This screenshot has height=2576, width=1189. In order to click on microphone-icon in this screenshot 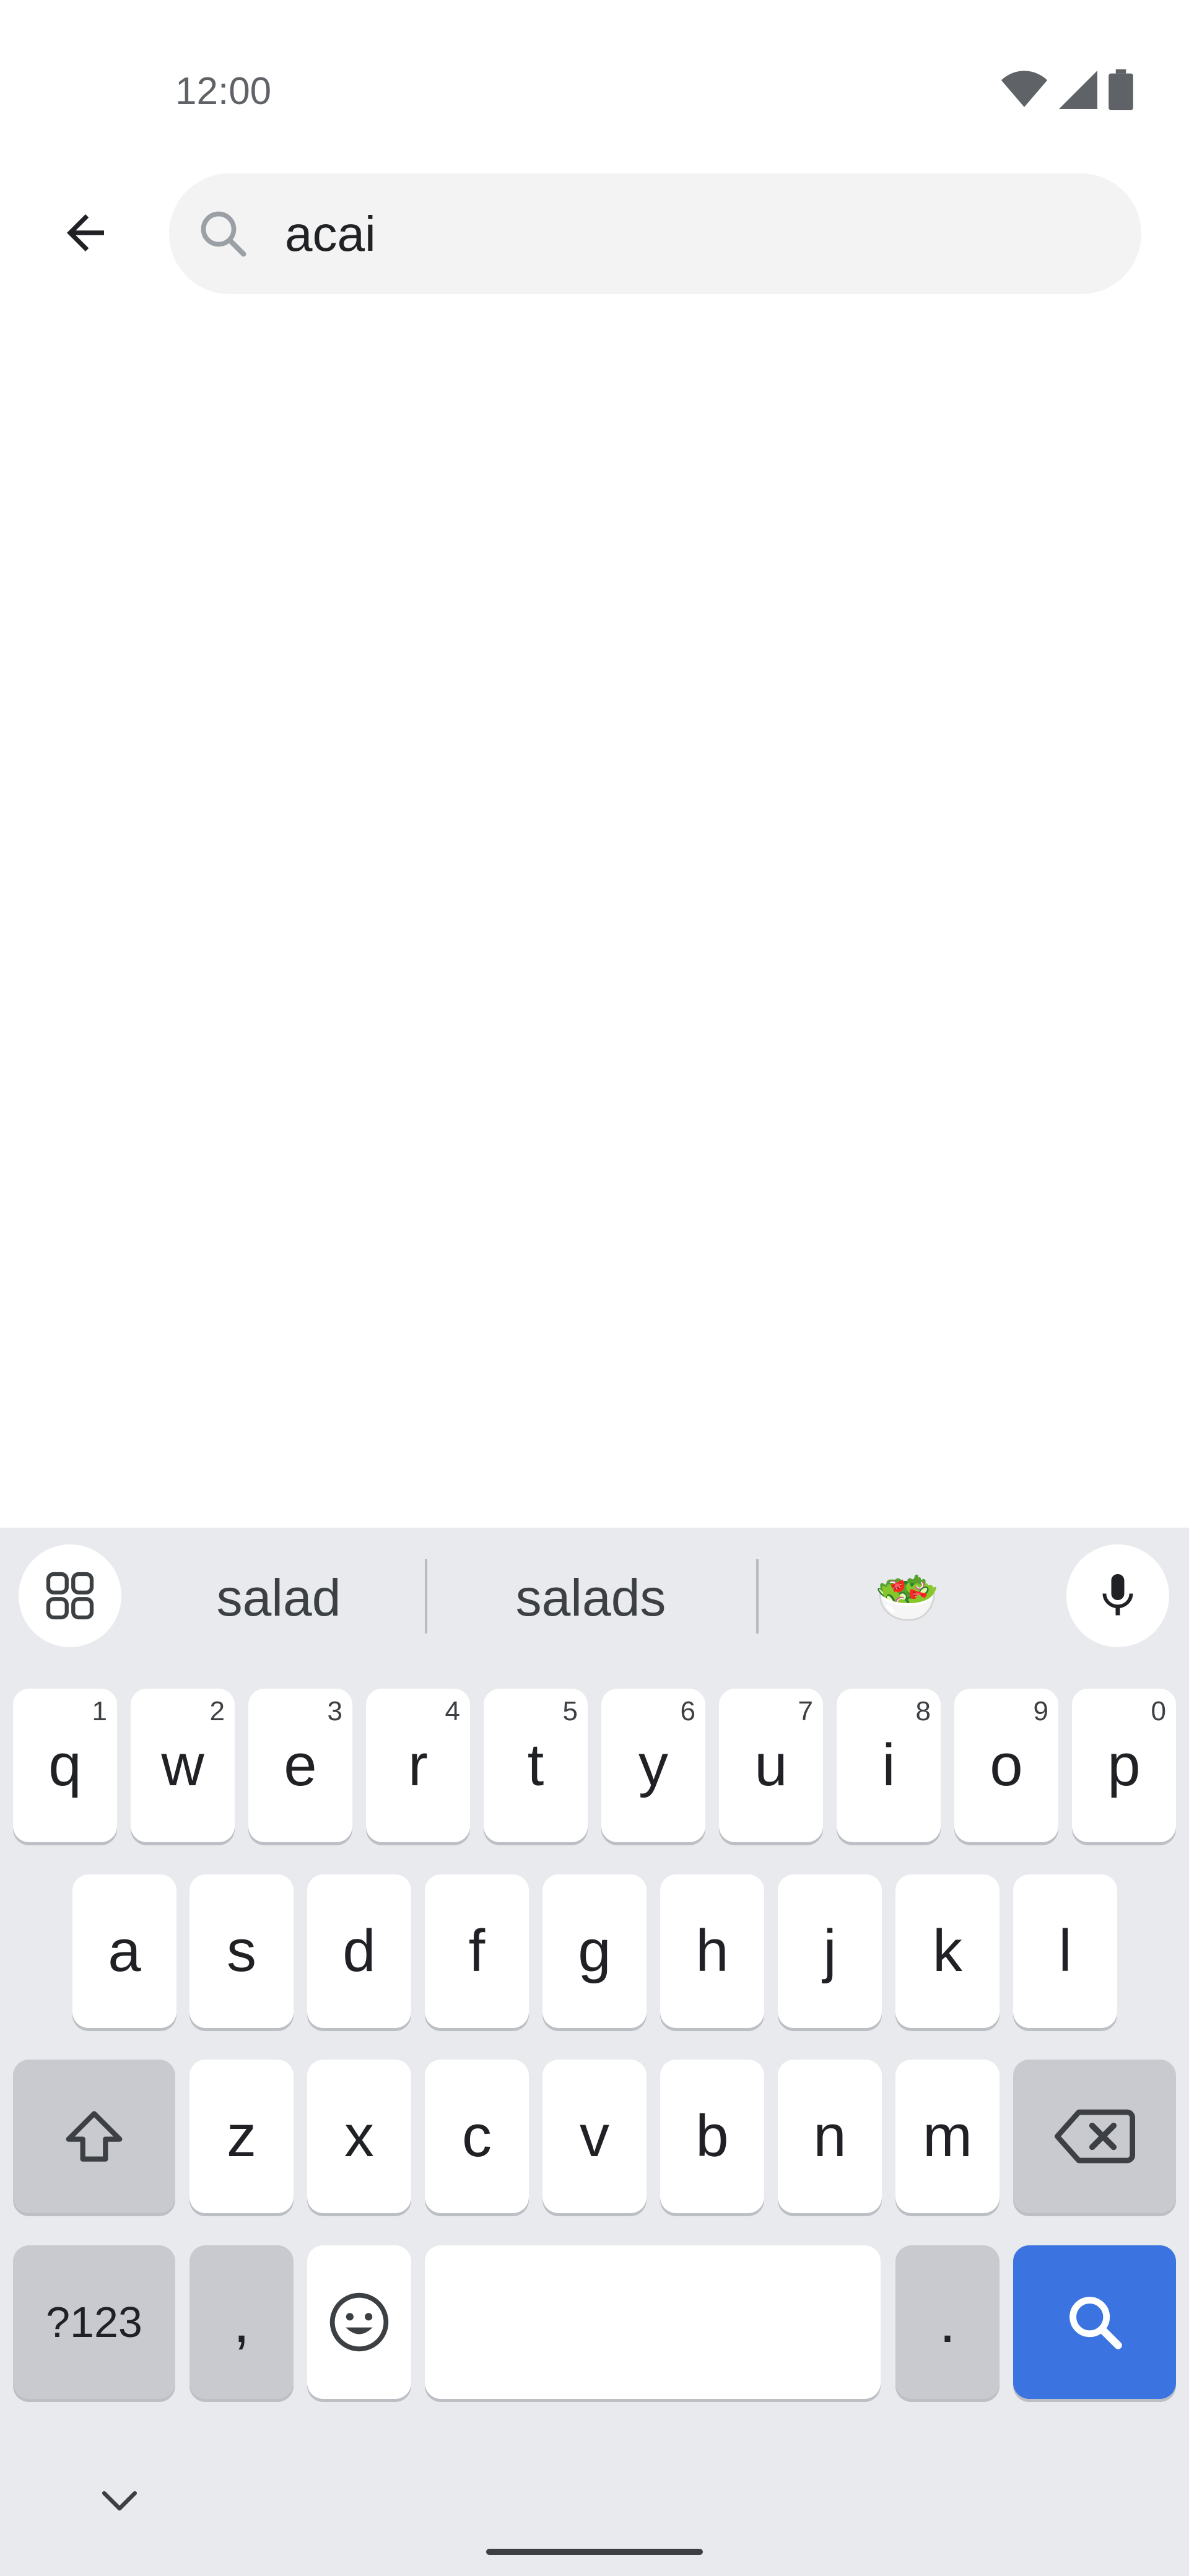, I will do `click(1117, 1595)`.